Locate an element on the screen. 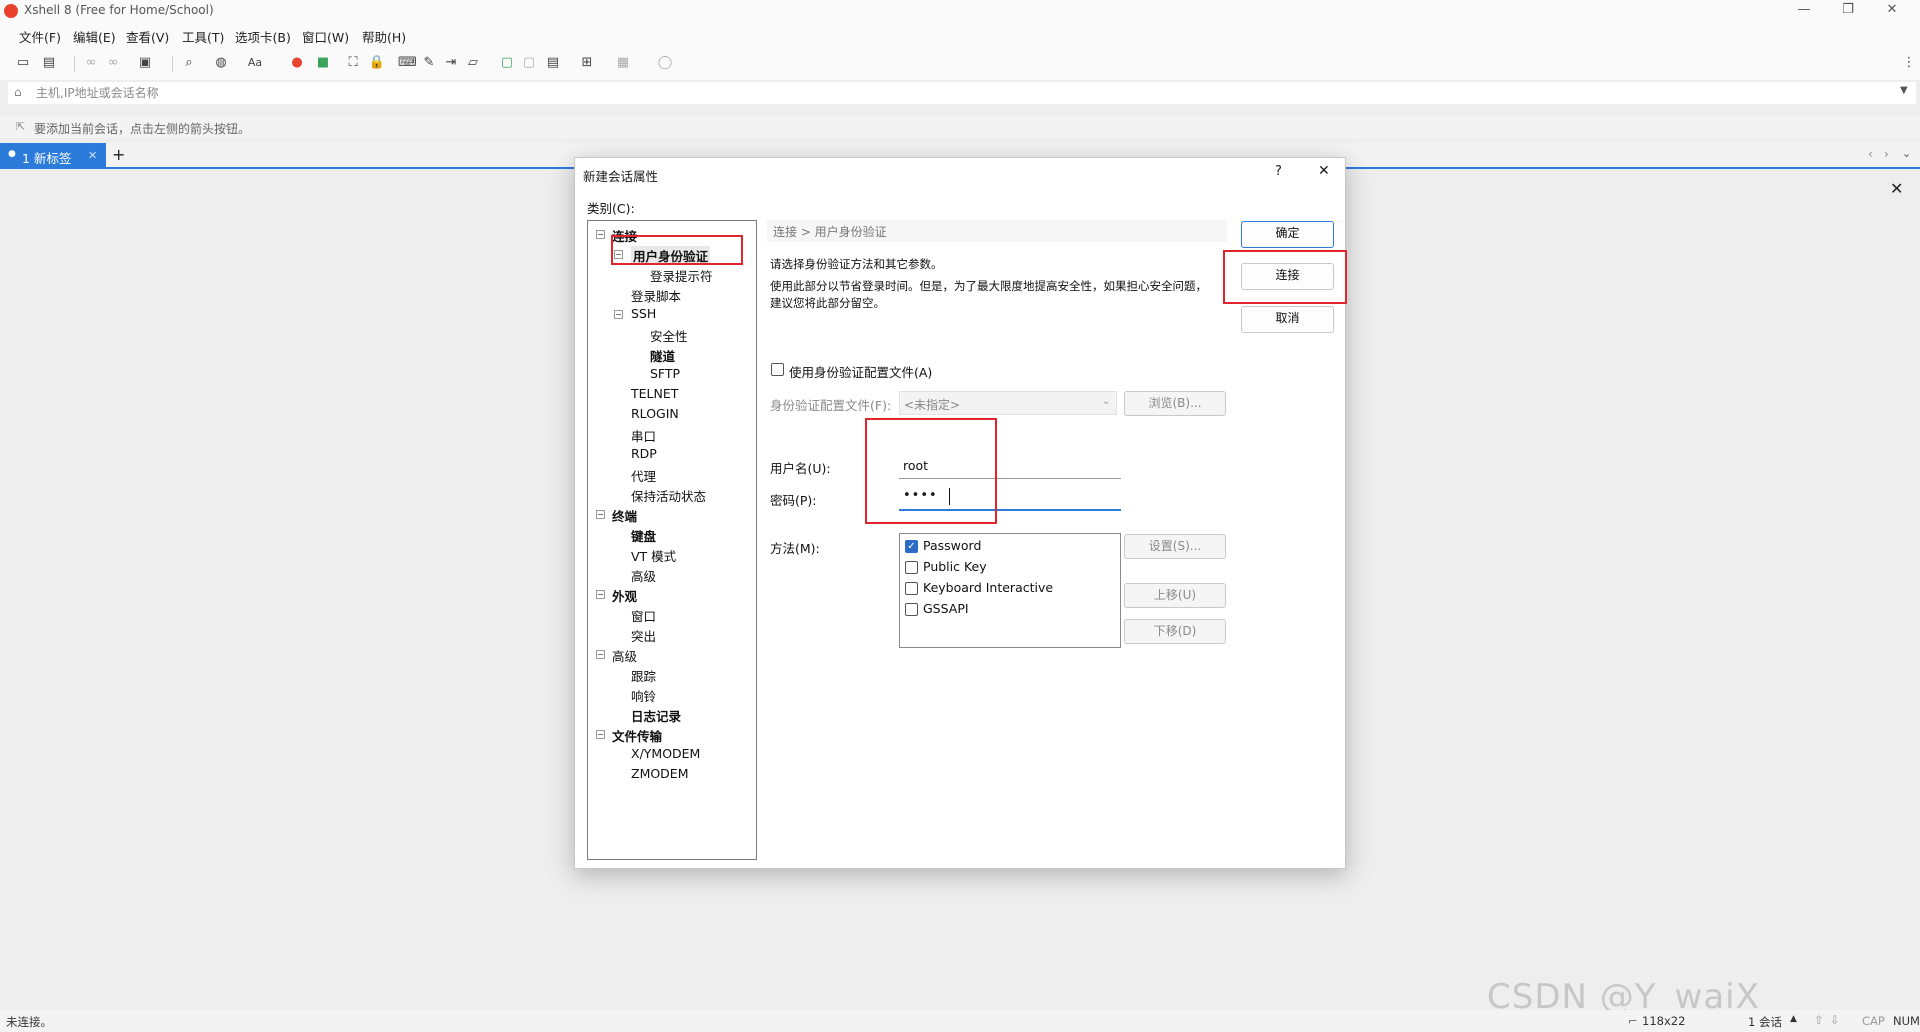 The image size is (1920, 1032). tree-item: 文件传输 is located at coordinates (637, 735).